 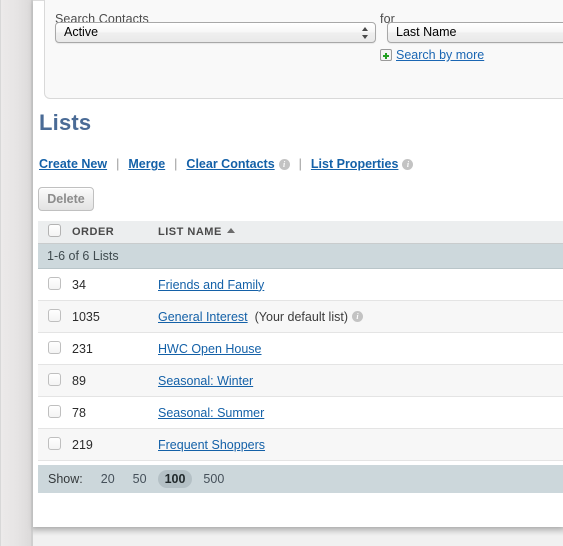 What do you see at coordinates (81, 32) in the screenshot?
I see `contact-status-value: Active` at bounding box center [81, 32].